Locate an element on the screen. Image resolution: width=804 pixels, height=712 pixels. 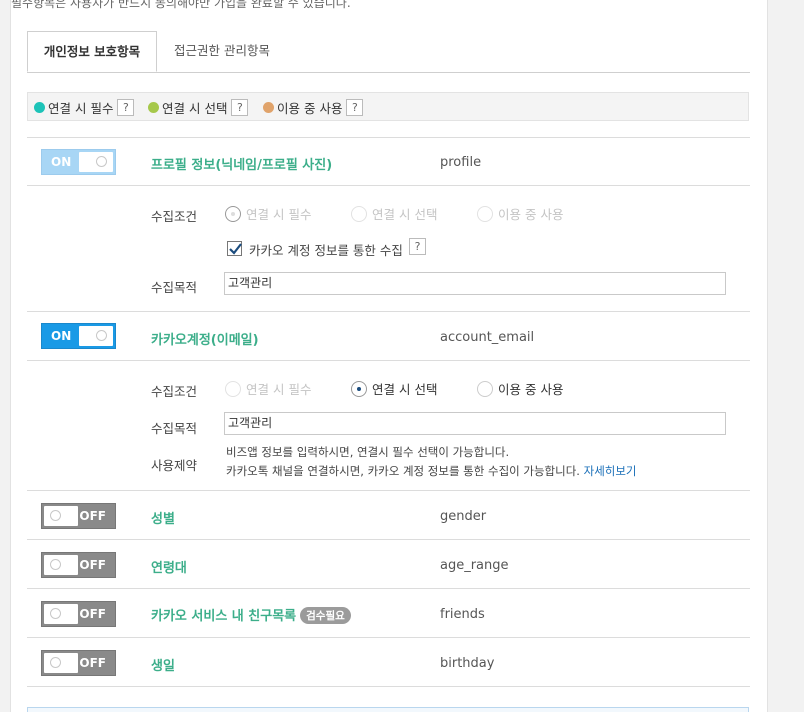
gender-toggle: OFF is located at coordinates (78, 516).